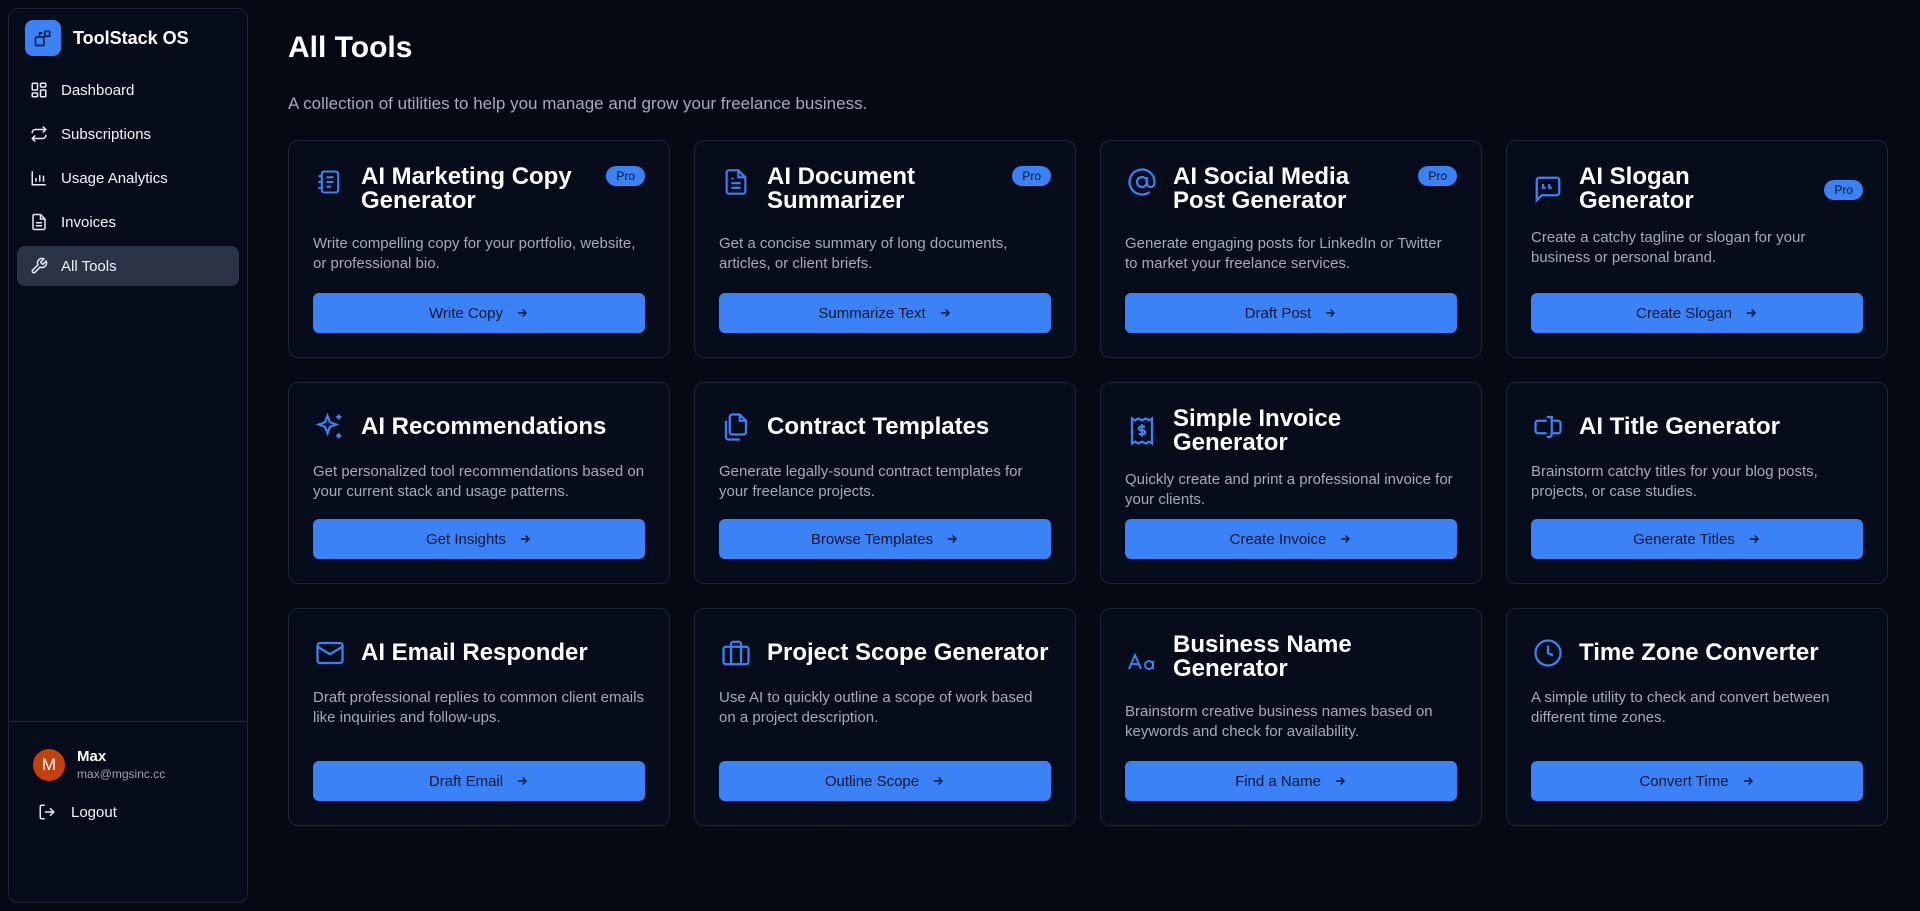  Describe the element at coordinates (43, 38) in the screenshot. I see `logo-icon` at that location.